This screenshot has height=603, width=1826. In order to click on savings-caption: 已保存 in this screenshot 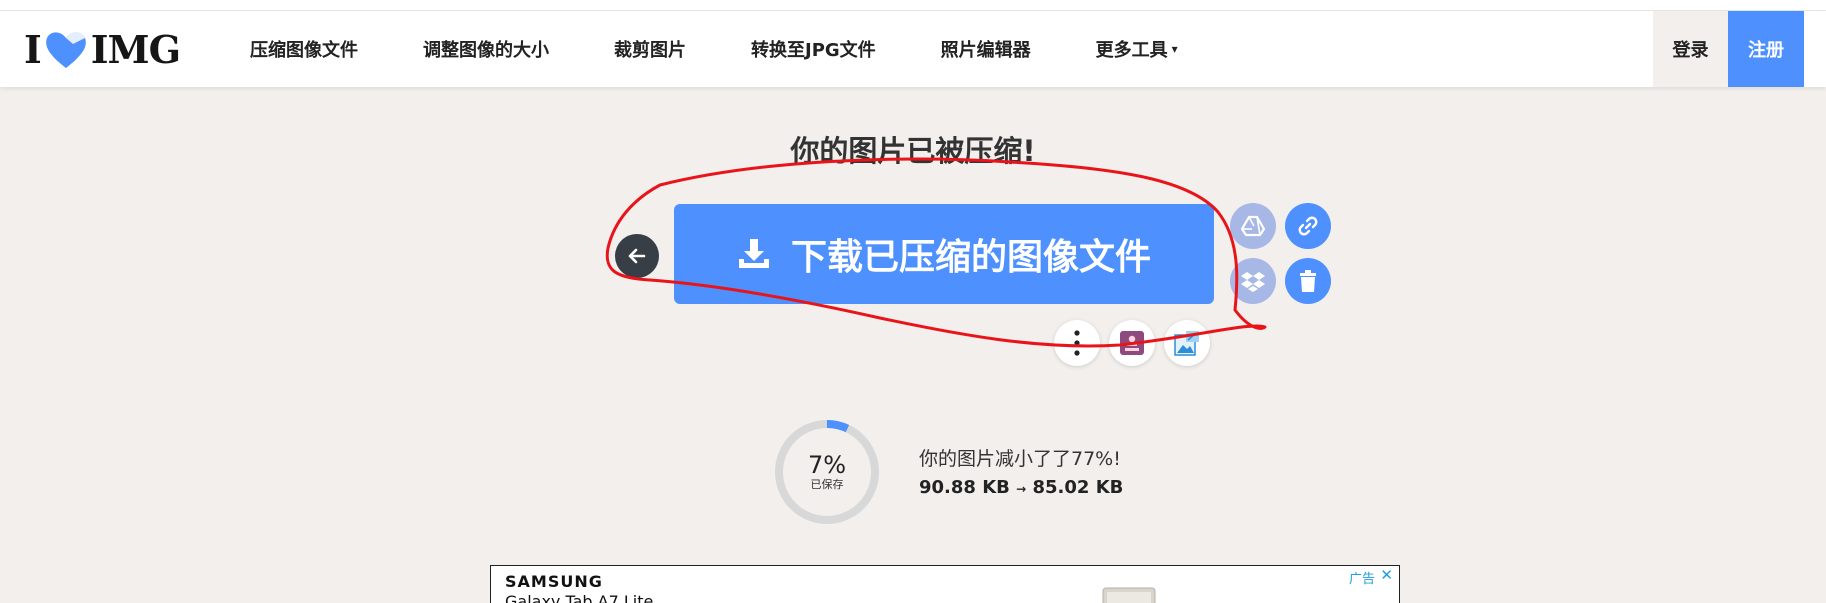, I will do `click(827, 484)`.